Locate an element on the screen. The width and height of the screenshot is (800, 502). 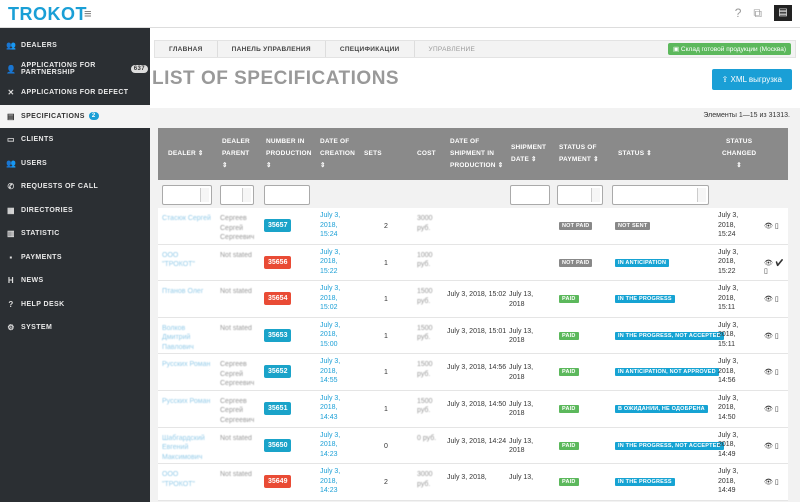
column-header: STATUS OF PAYMENT ⇕ is located at coordinates (583, 154).